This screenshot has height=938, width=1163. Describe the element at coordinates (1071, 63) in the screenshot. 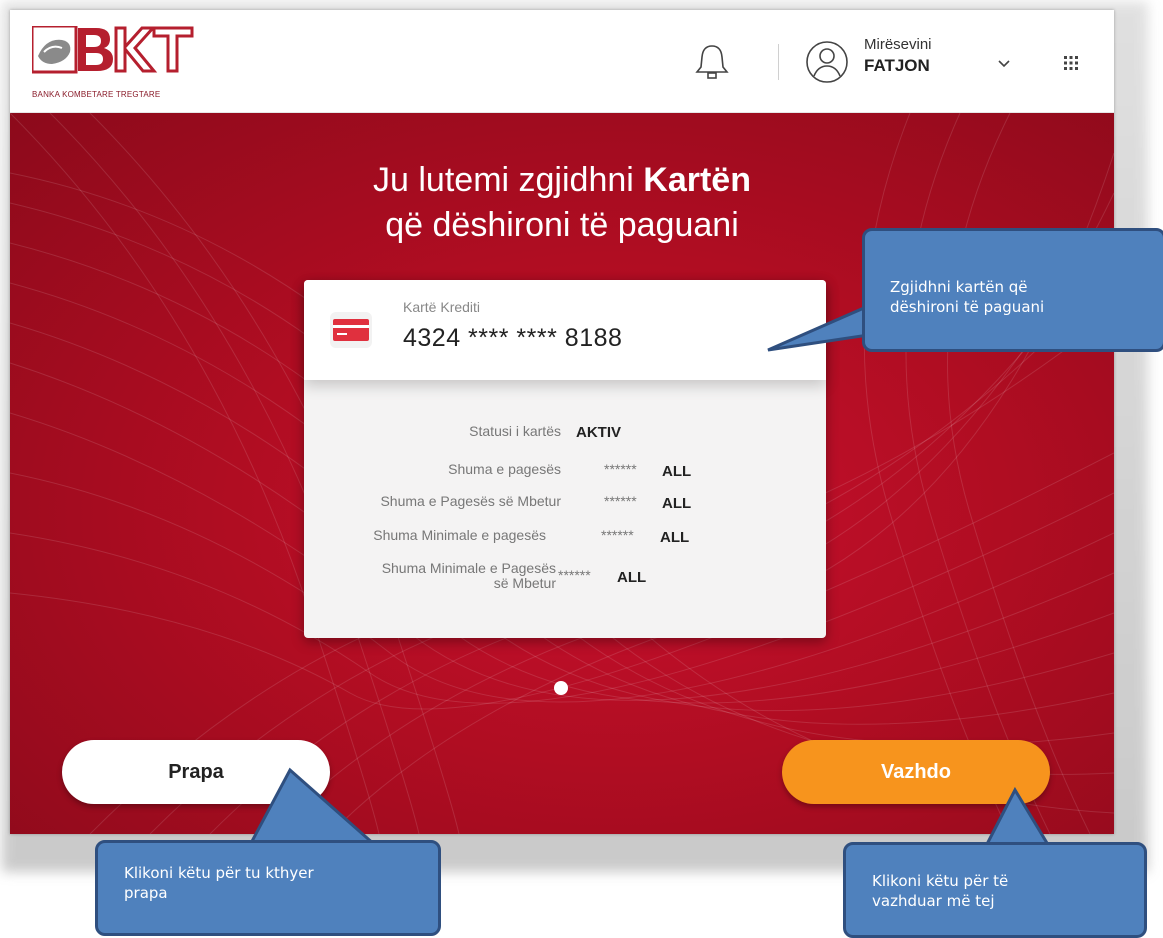

I see `apps-grid-icon` at that location.